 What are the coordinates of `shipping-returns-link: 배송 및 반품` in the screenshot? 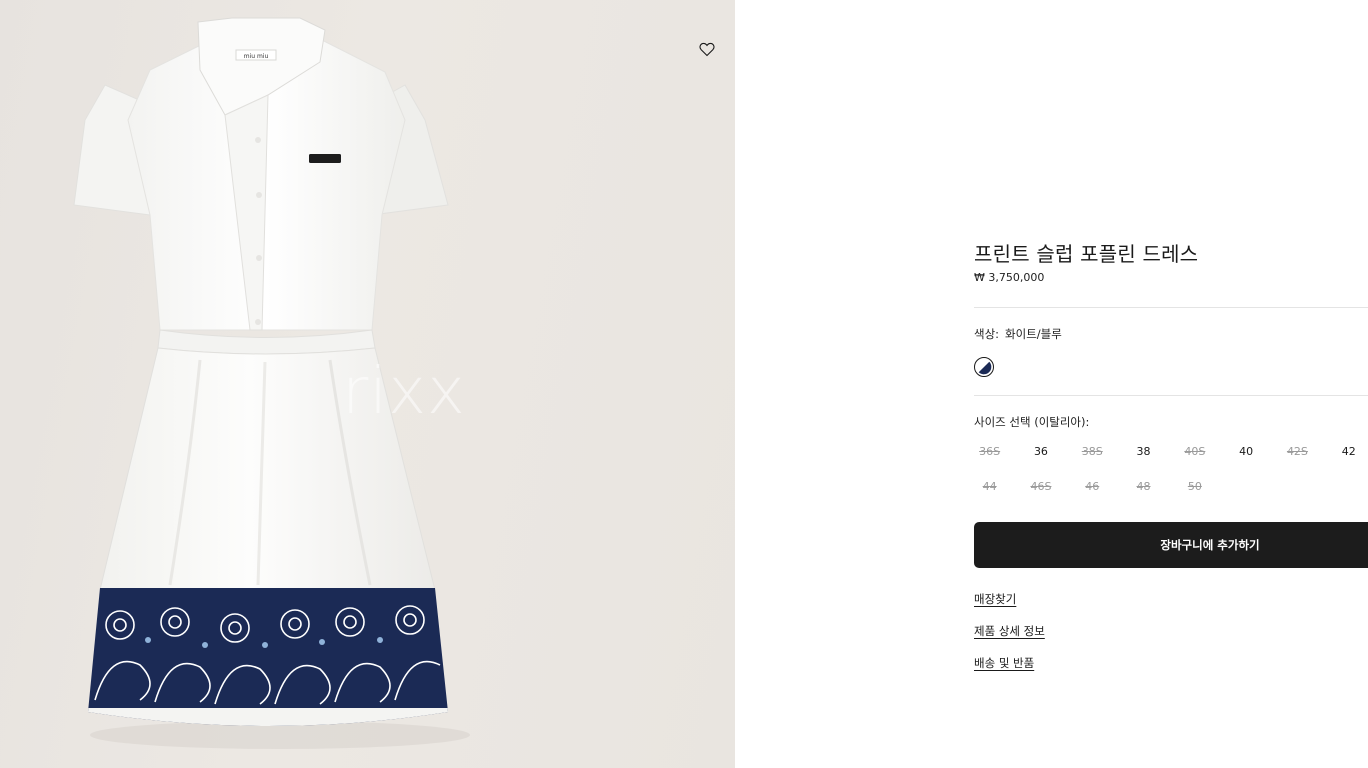 It's located at (1004, 663).